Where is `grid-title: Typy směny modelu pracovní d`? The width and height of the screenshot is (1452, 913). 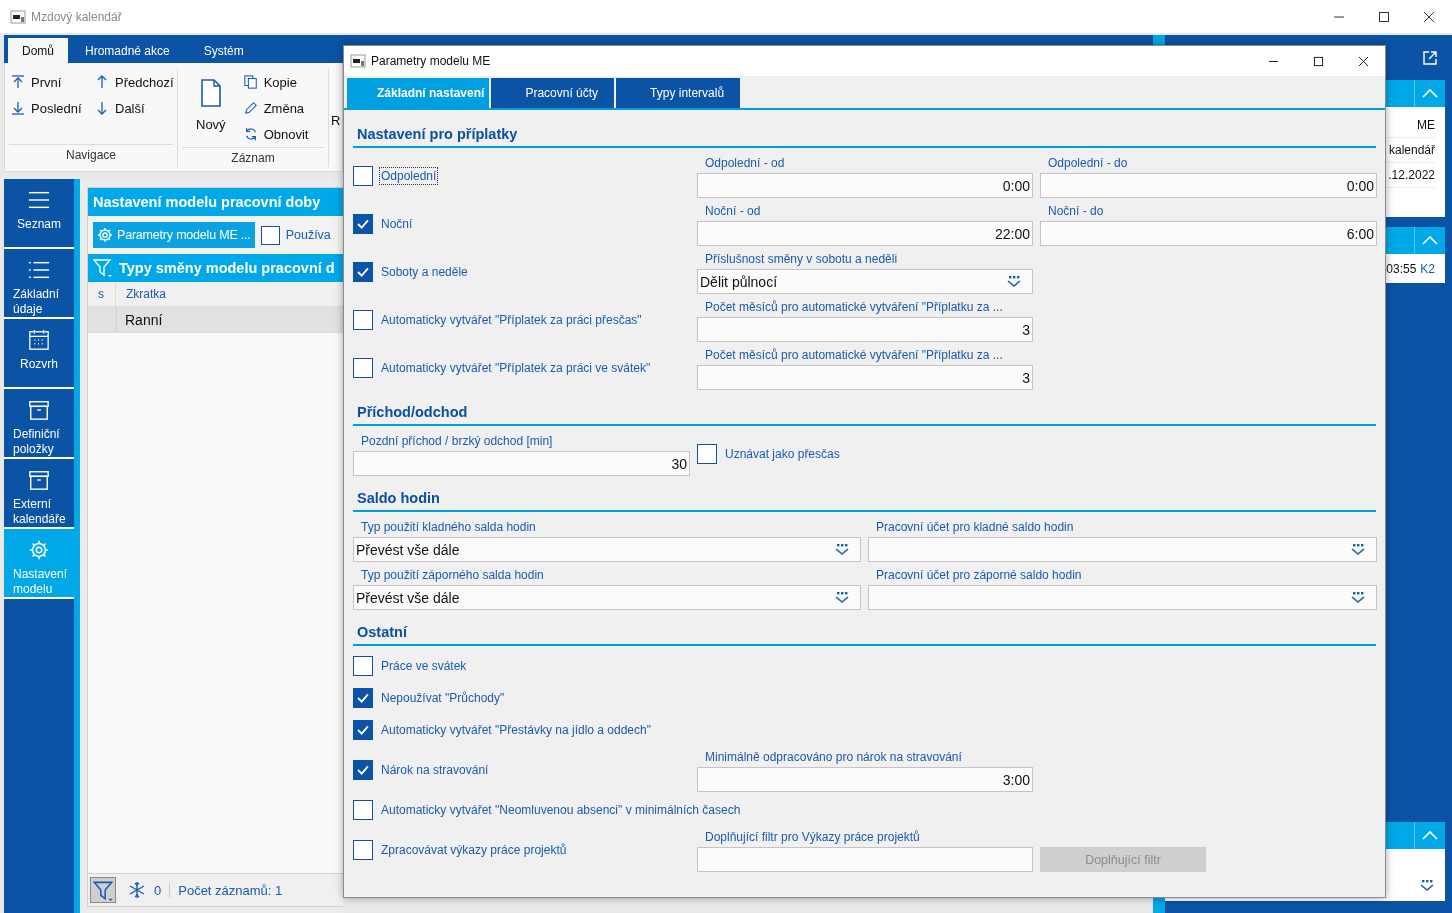 grid-title: Typy směny modelu pracovní d is located at coordinates (227, 268).